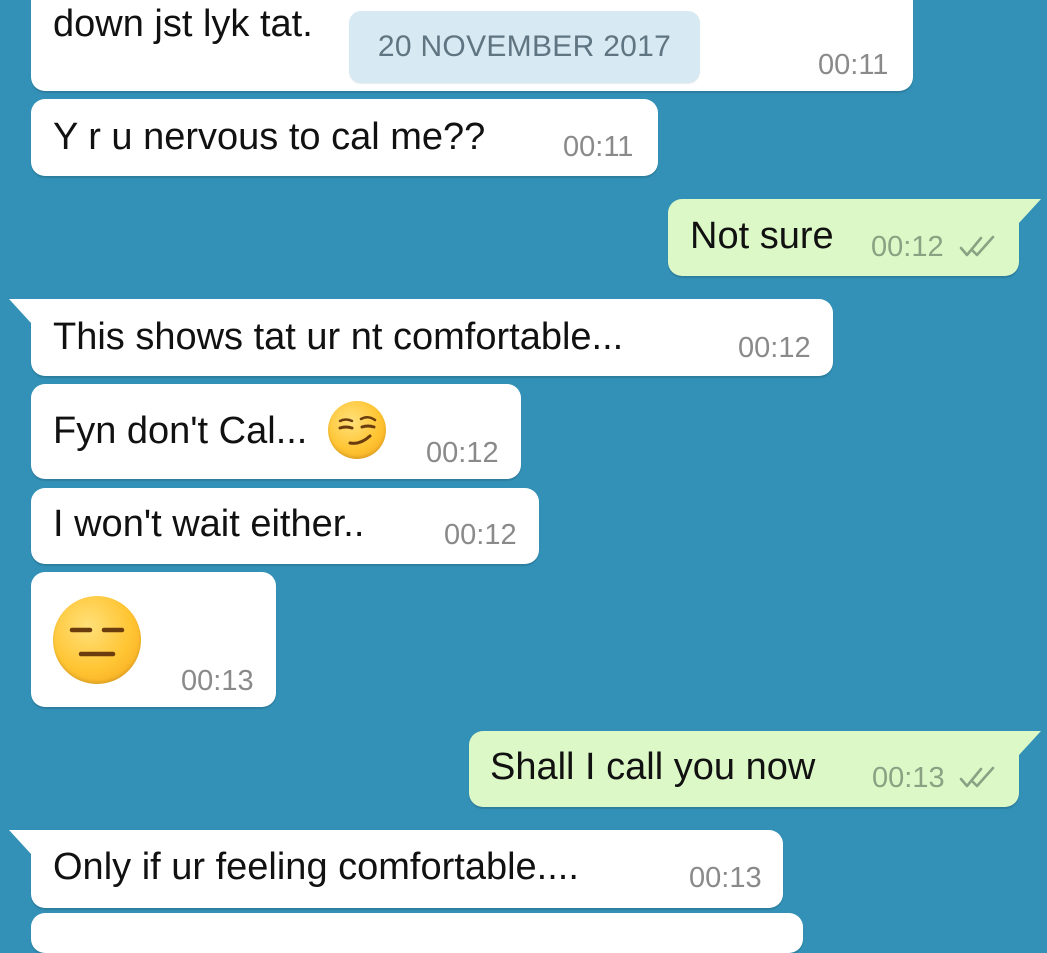 The width and height of the screenshot is (1047, 953). What do you see at coordinates (183, 24) in the screenshot?
I see `message-text: down jst lyk tat.` at bounding box center [183, 24].